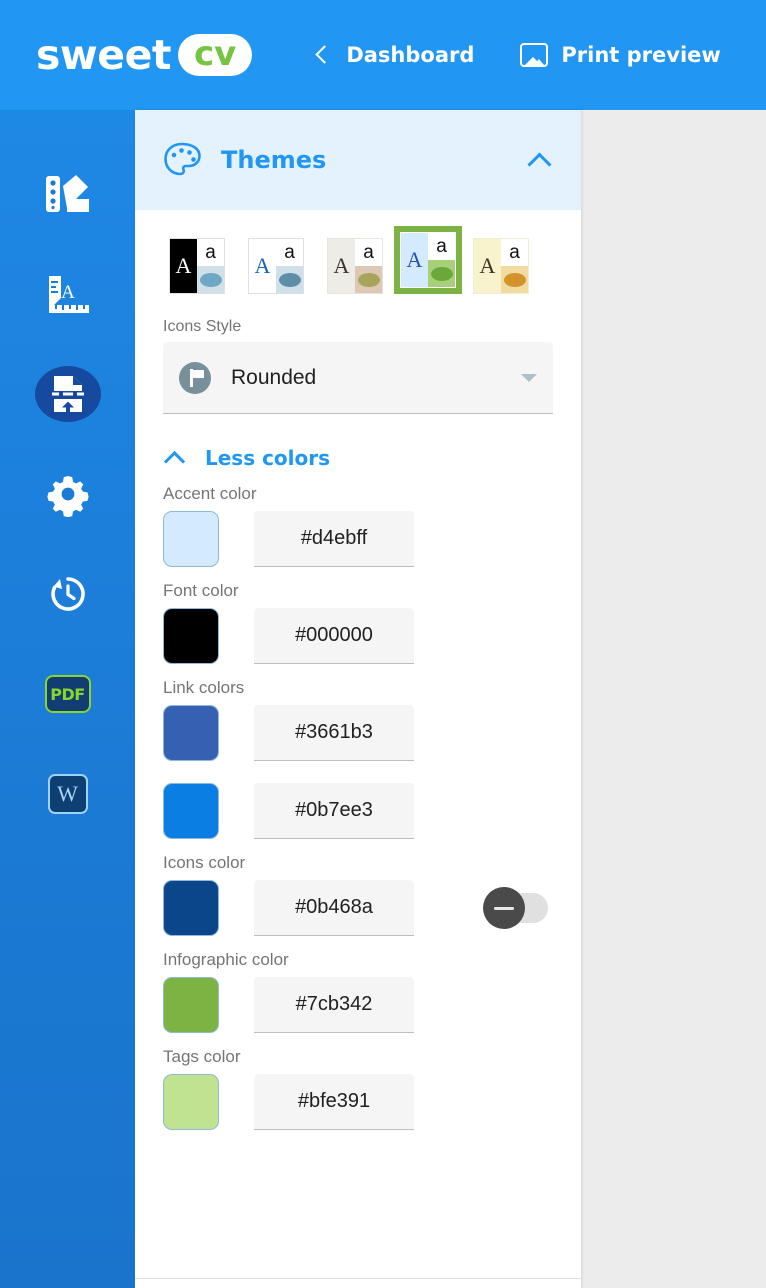 The image size is (766, 1288). Describe the element at coordinates (191, 811) in the screenshot. I see `link-color-secondary-swatch` at that location.